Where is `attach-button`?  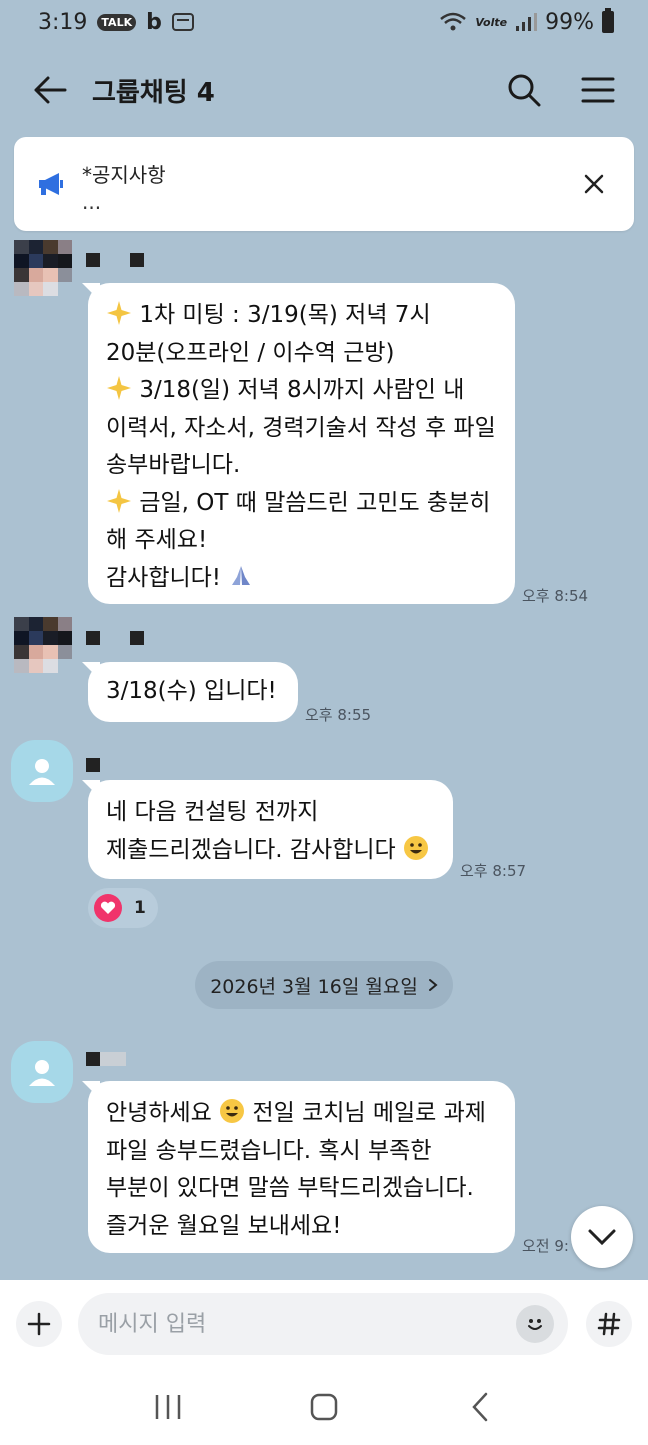 attach-button is located at coordinates (39, 1324).